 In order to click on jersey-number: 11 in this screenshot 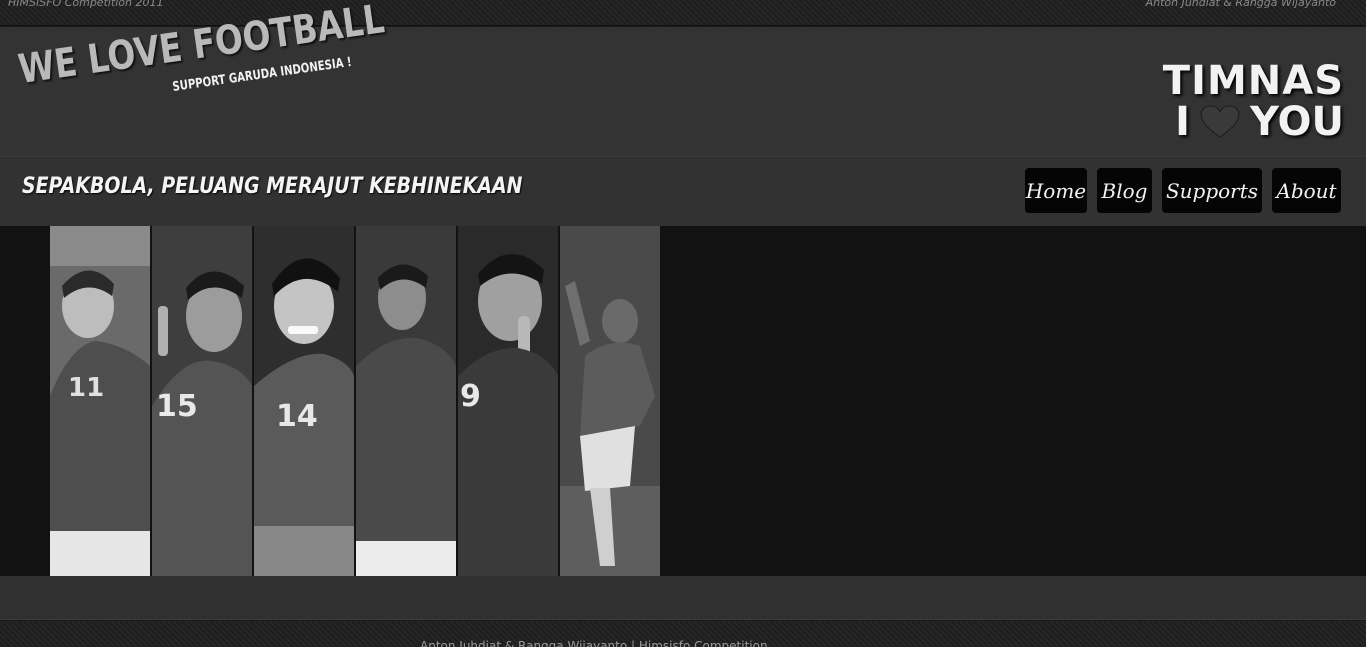, I will do `click(86, 388)`.